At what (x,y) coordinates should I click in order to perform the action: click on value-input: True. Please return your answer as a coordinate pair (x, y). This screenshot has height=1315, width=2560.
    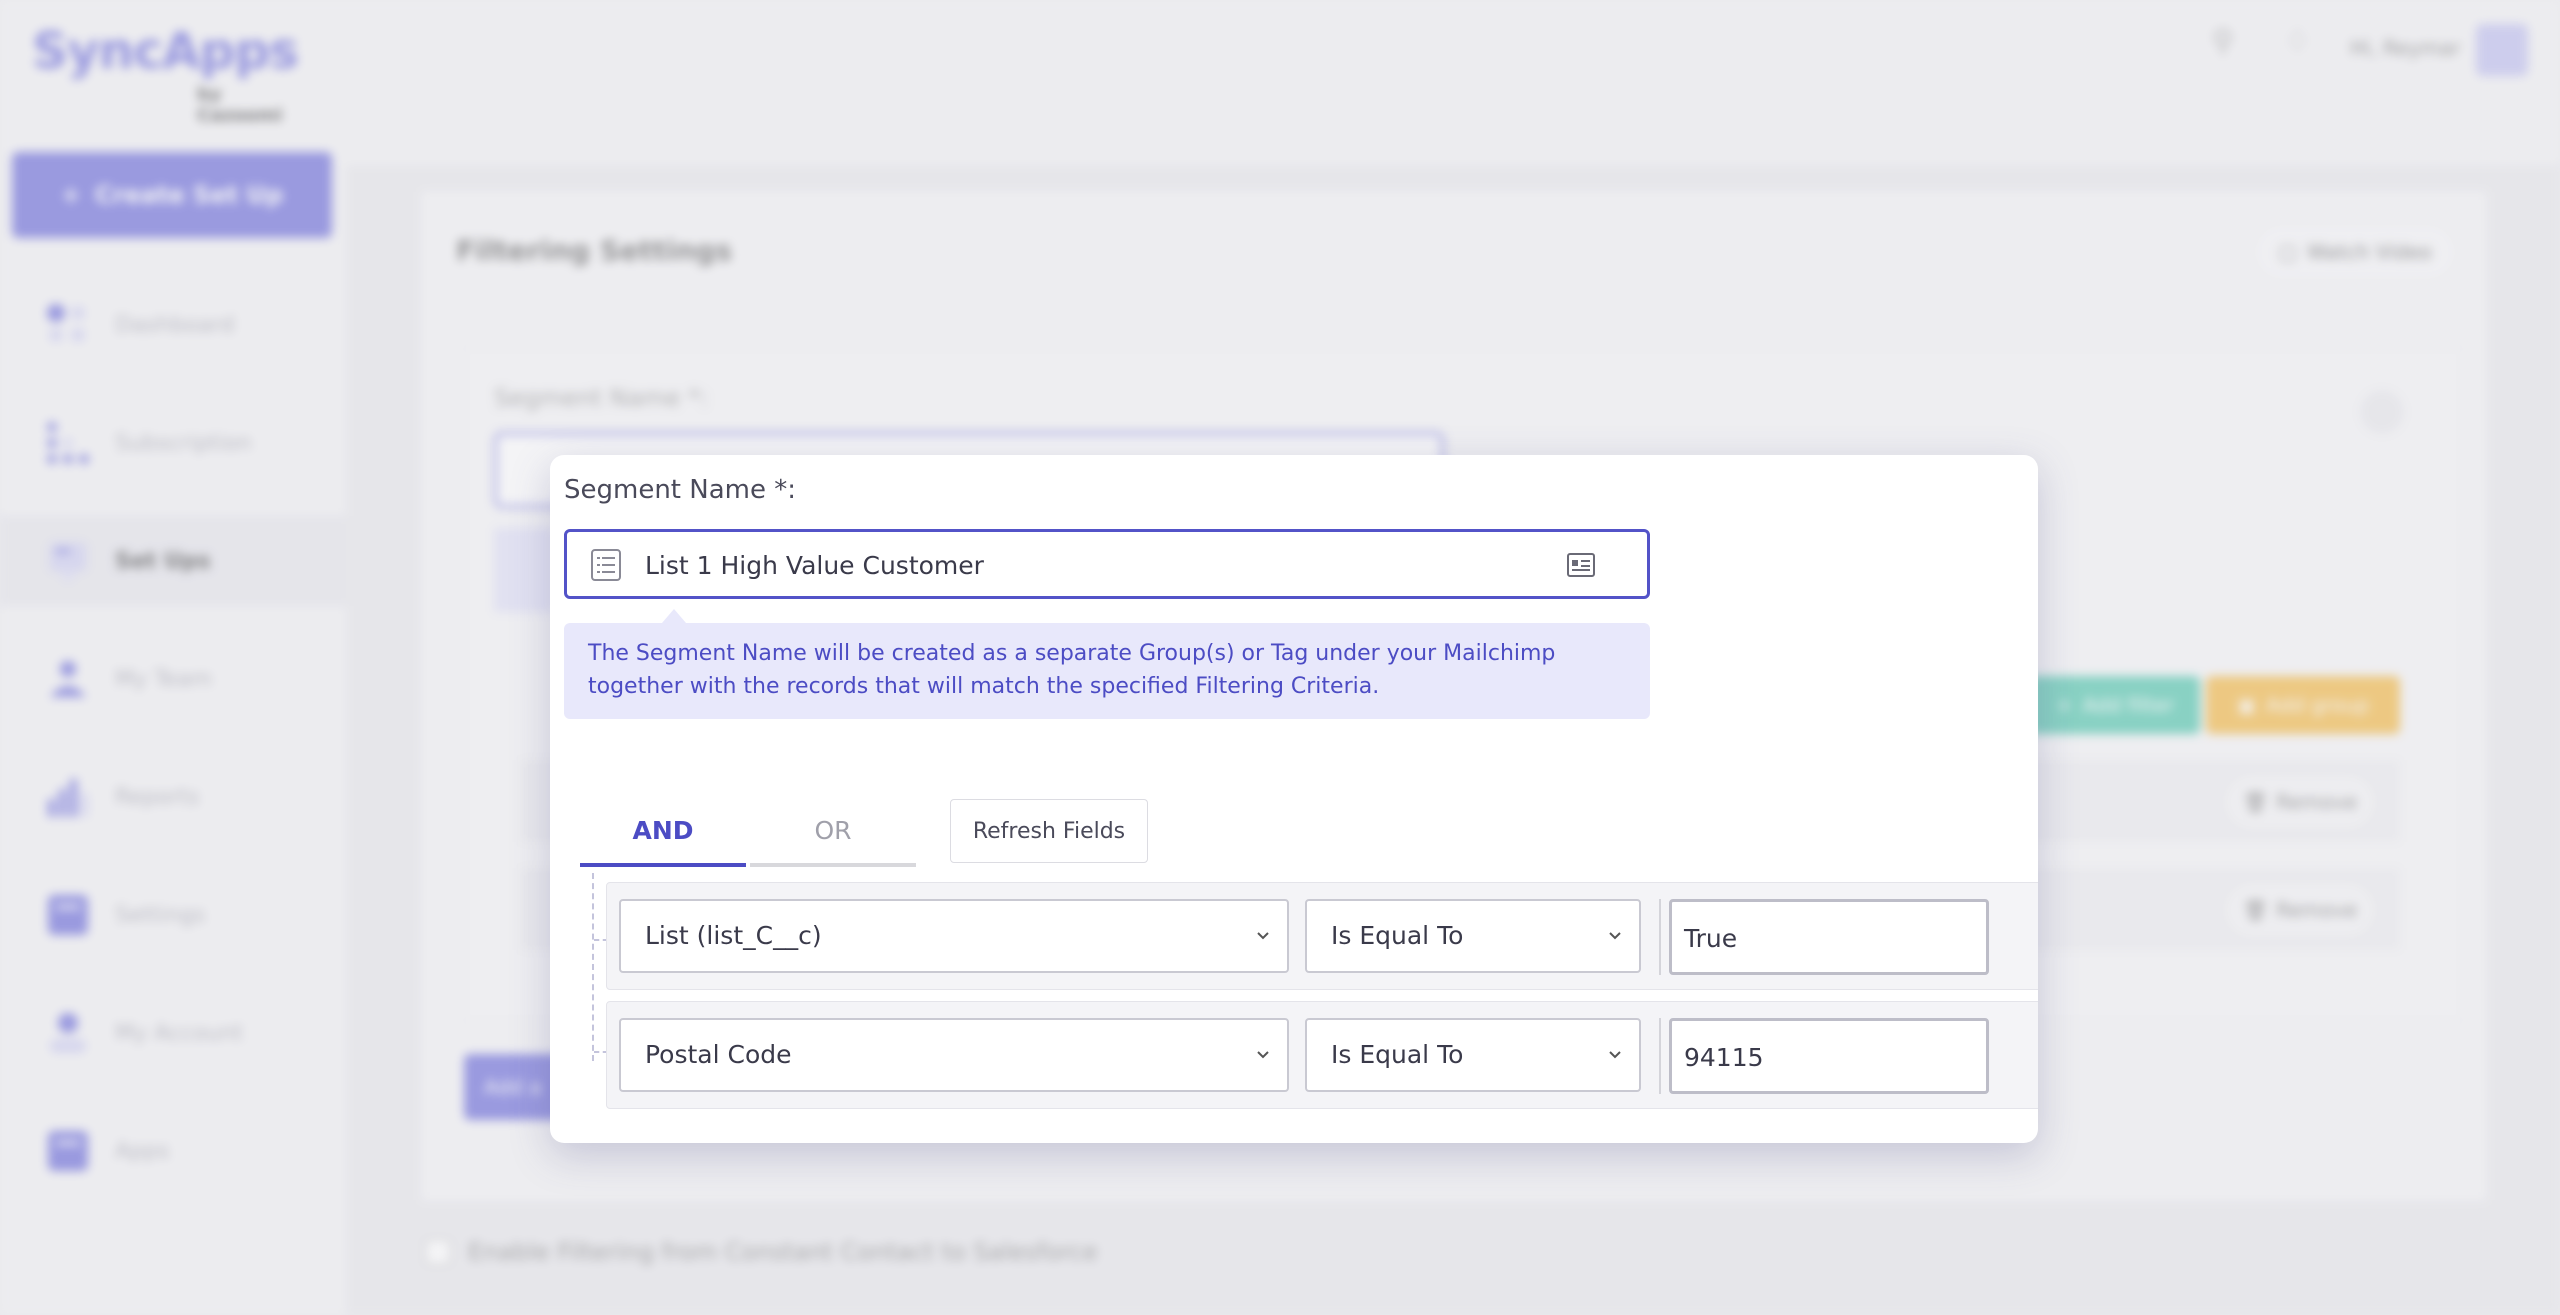
    Looking at the image, I should click on (1829, 937).